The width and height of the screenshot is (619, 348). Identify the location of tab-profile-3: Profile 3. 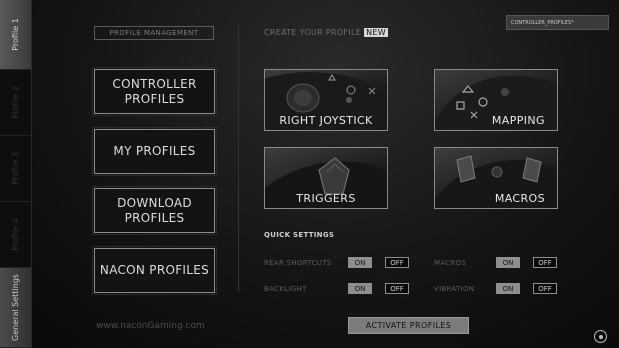
(15, 169).